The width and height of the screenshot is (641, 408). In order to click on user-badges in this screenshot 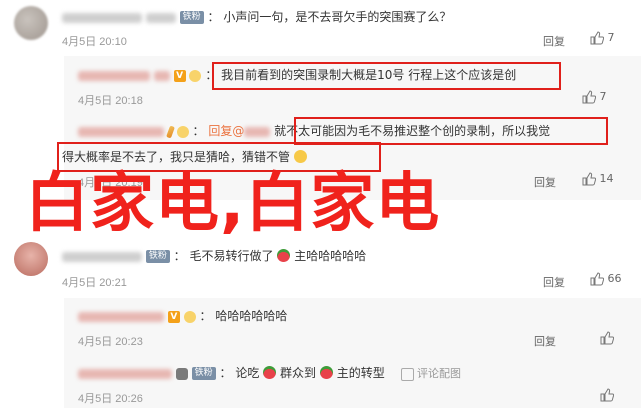, I will do `click(160, 17)`.